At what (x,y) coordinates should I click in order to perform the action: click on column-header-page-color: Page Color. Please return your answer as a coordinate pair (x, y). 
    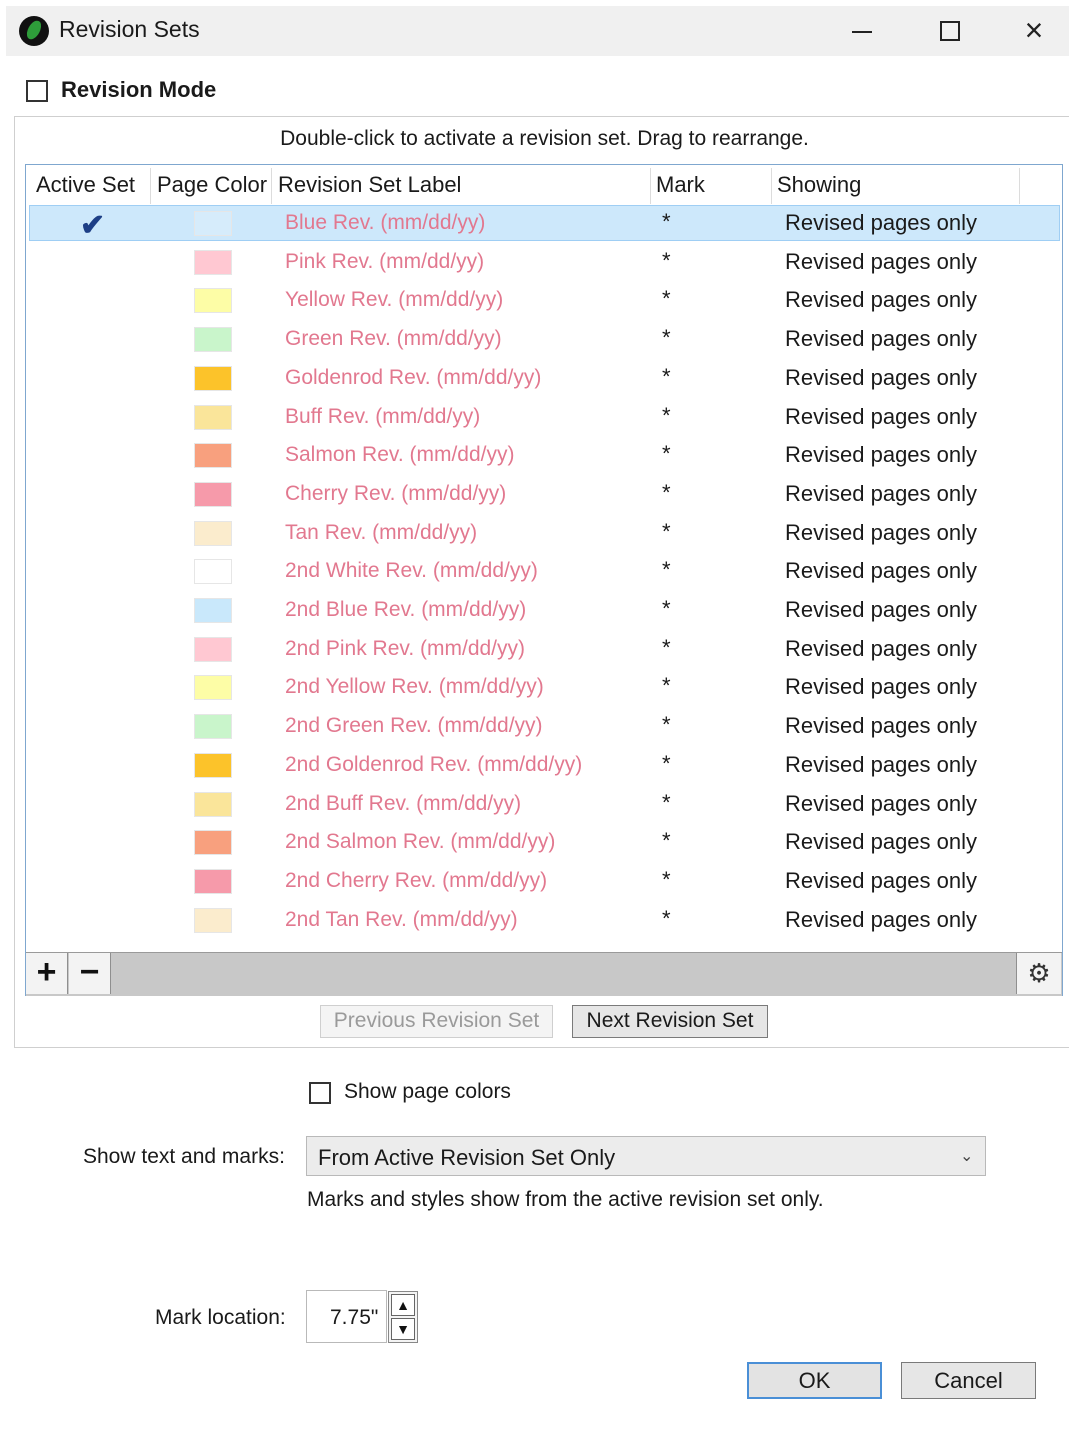
    Looking at the image, I should click on (212, 185).